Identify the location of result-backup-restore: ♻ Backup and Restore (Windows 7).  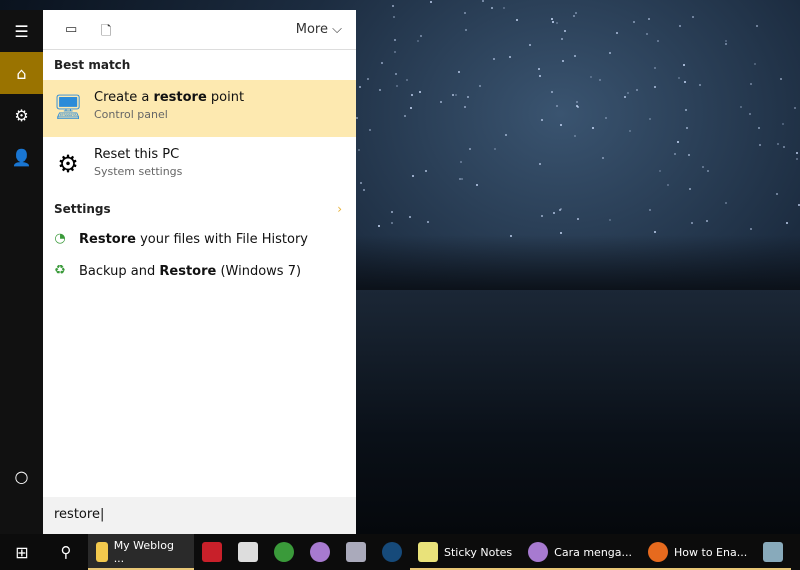
(199, 272).